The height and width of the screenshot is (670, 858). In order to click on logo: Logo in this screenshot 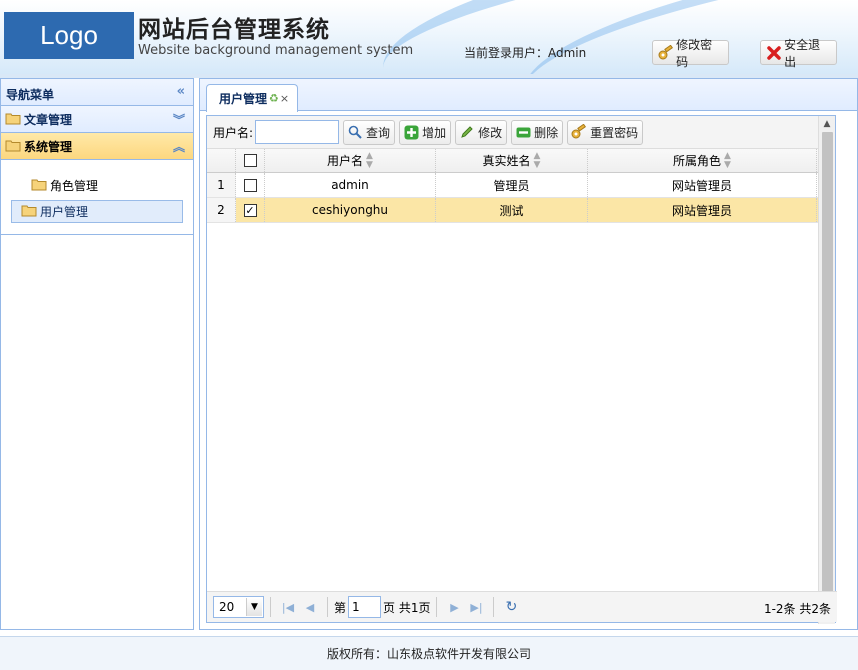, I will do `click(69, 35)`.